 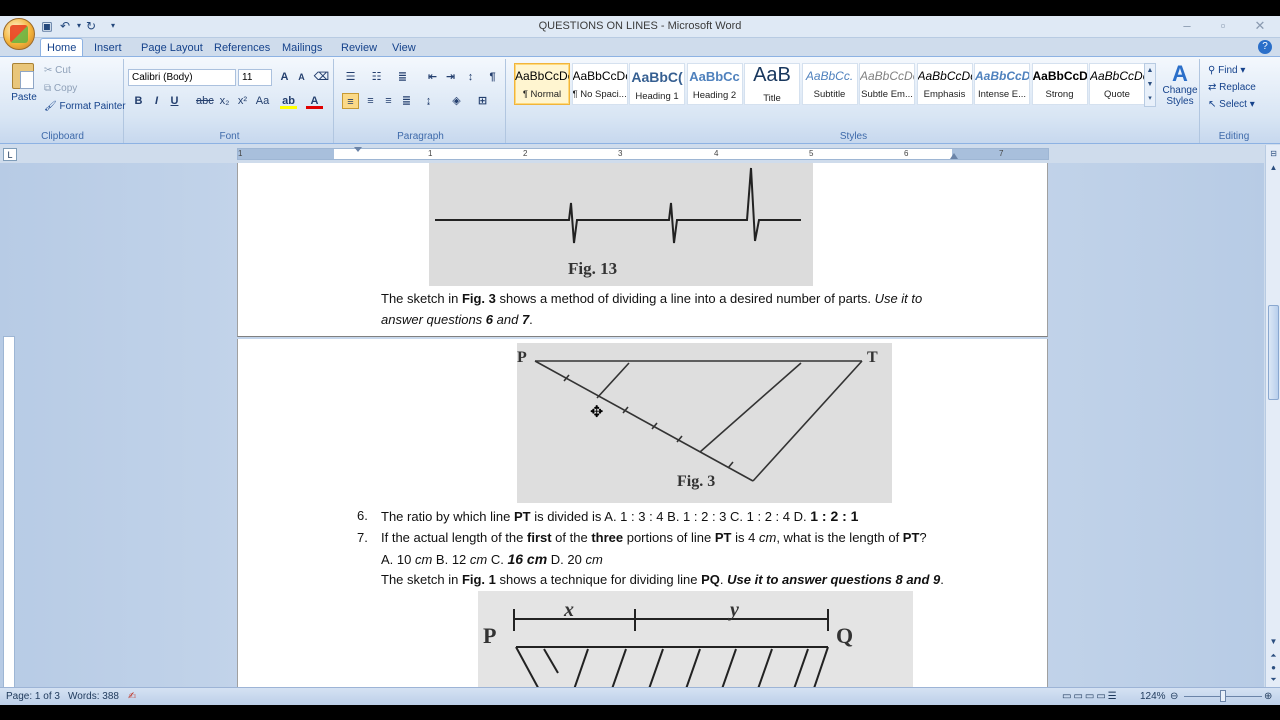 I want to click on fig-3-image: P T Fig. 3, so click(x=704, y=423).